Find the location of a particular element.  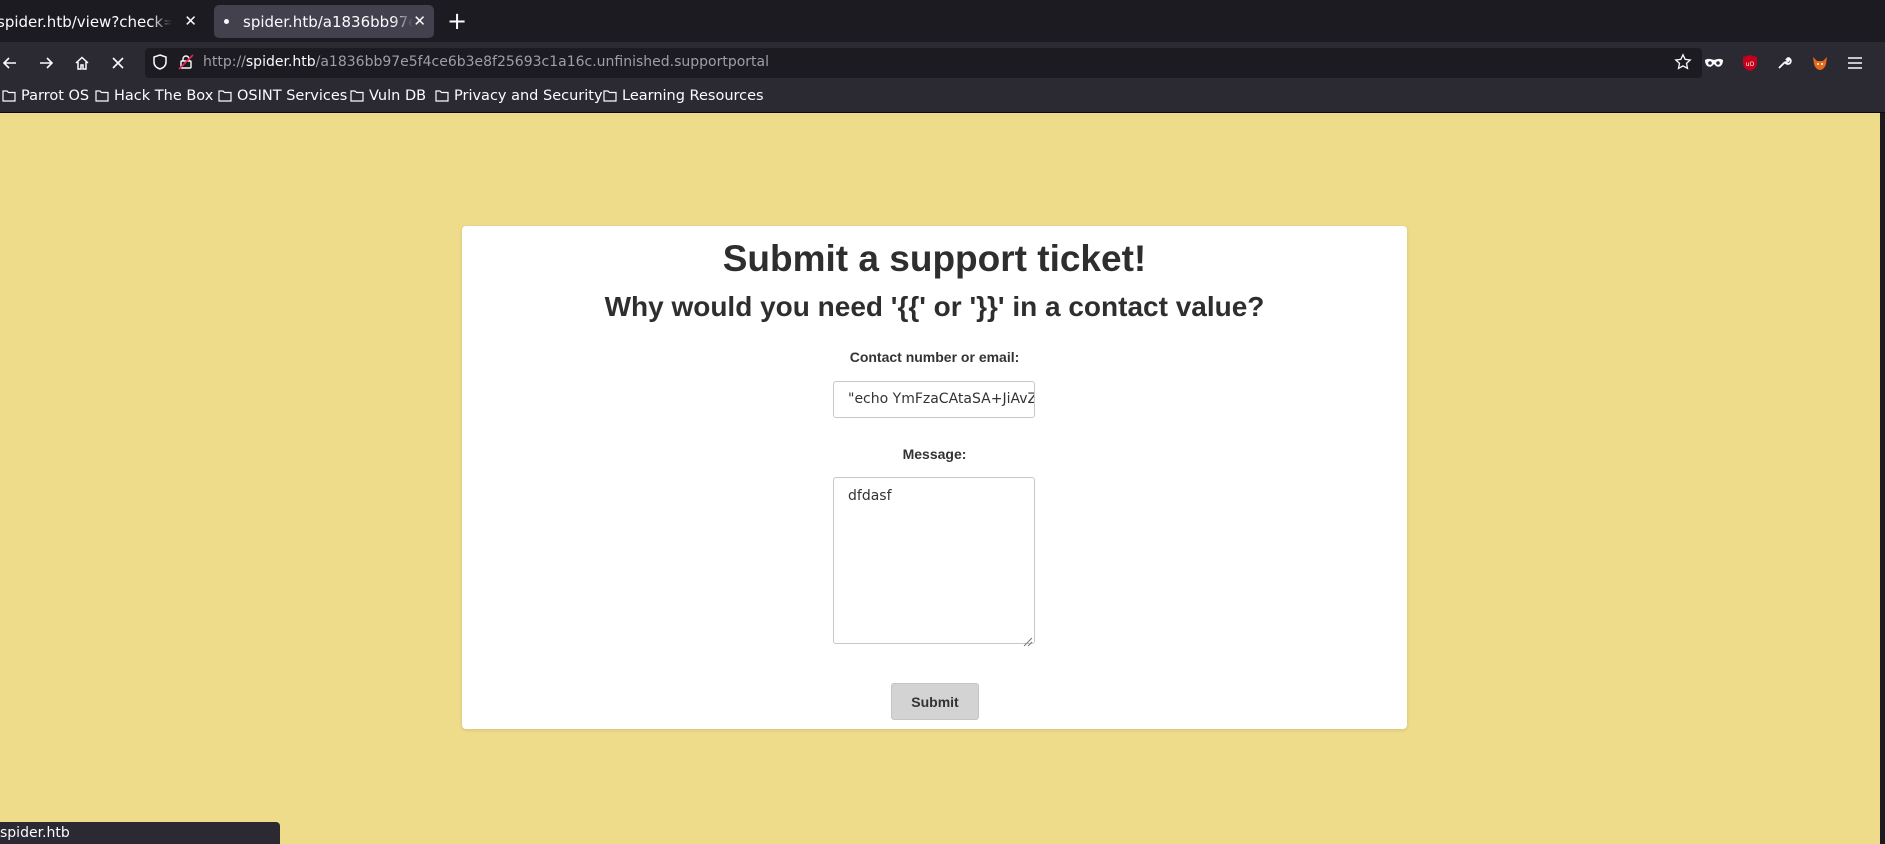

bookmark-label: Parrot OS is located at coordinates (55, 96).